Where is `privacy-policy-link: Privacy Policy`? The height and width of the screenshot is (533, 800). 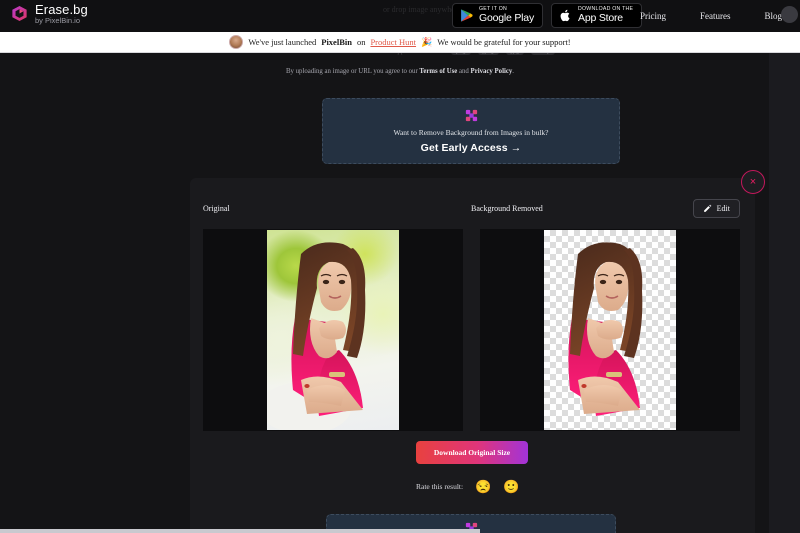
privacy-policy-link: Privacy Policy is located at coordinates (492, 71).